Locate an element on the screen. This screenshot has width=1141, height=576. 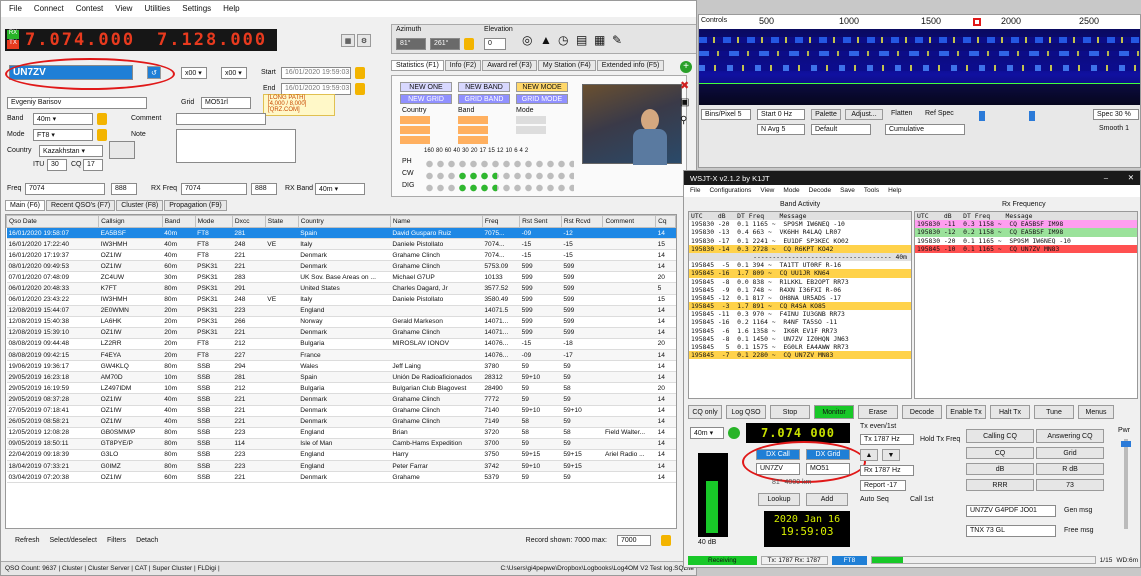
close-icon: ✕ is located at coordinates (1131, 177).